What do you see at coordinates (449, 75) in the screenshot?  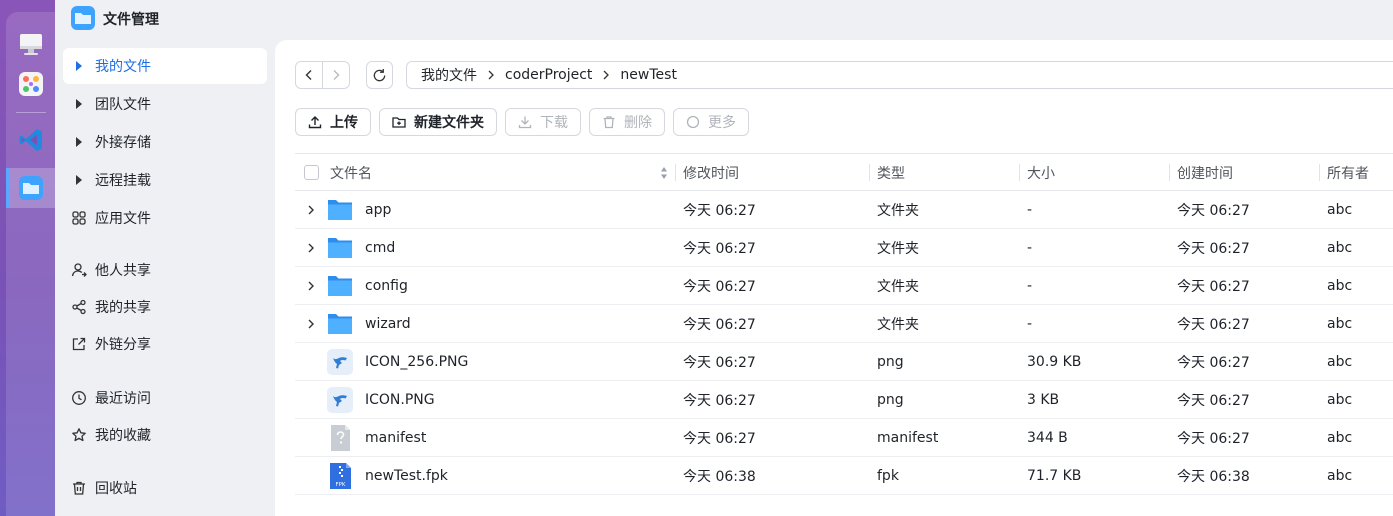 I see `breadcrumb-item-my-files: 我的文件` at bounding box center [449, 75].